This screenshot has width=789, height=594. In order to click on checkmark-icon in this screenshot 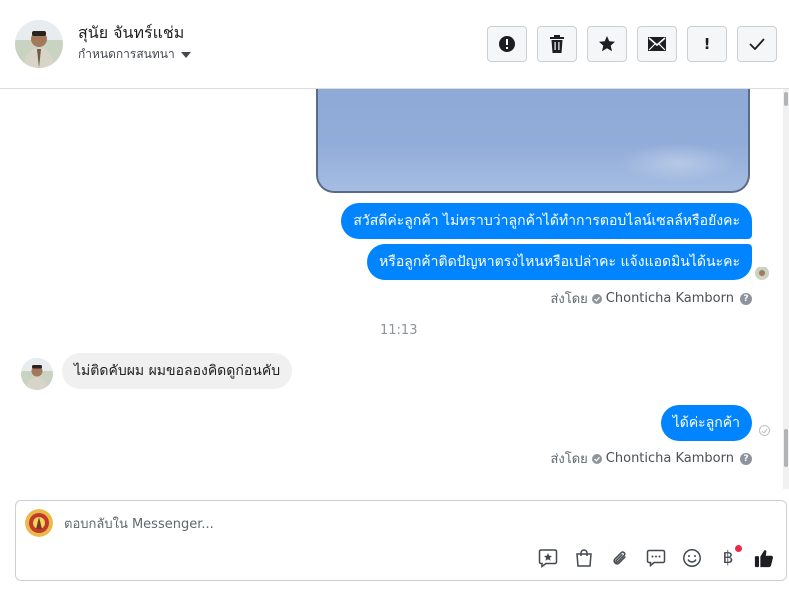, I will do `click(757, 44)`.